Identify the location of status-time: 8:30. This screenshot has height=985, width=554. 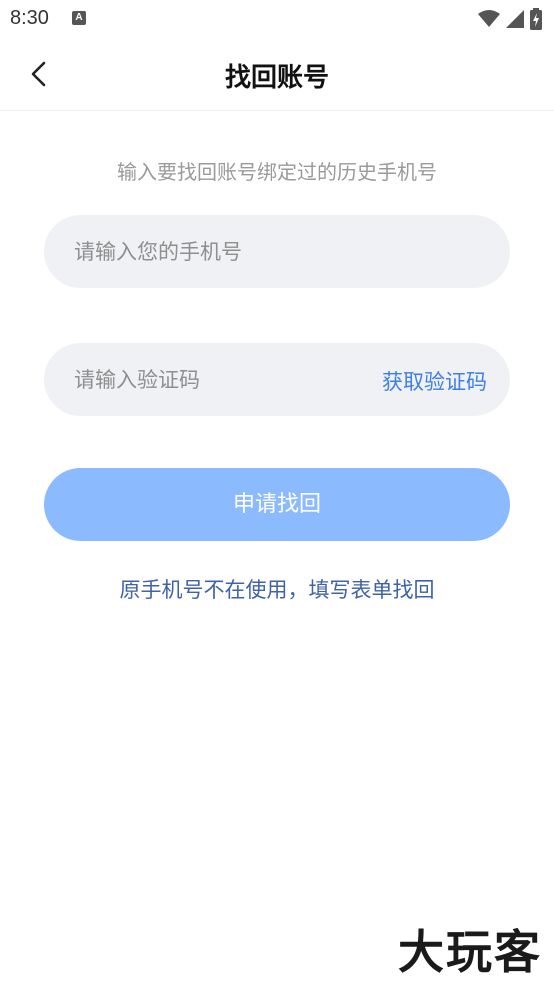
(29, 18).